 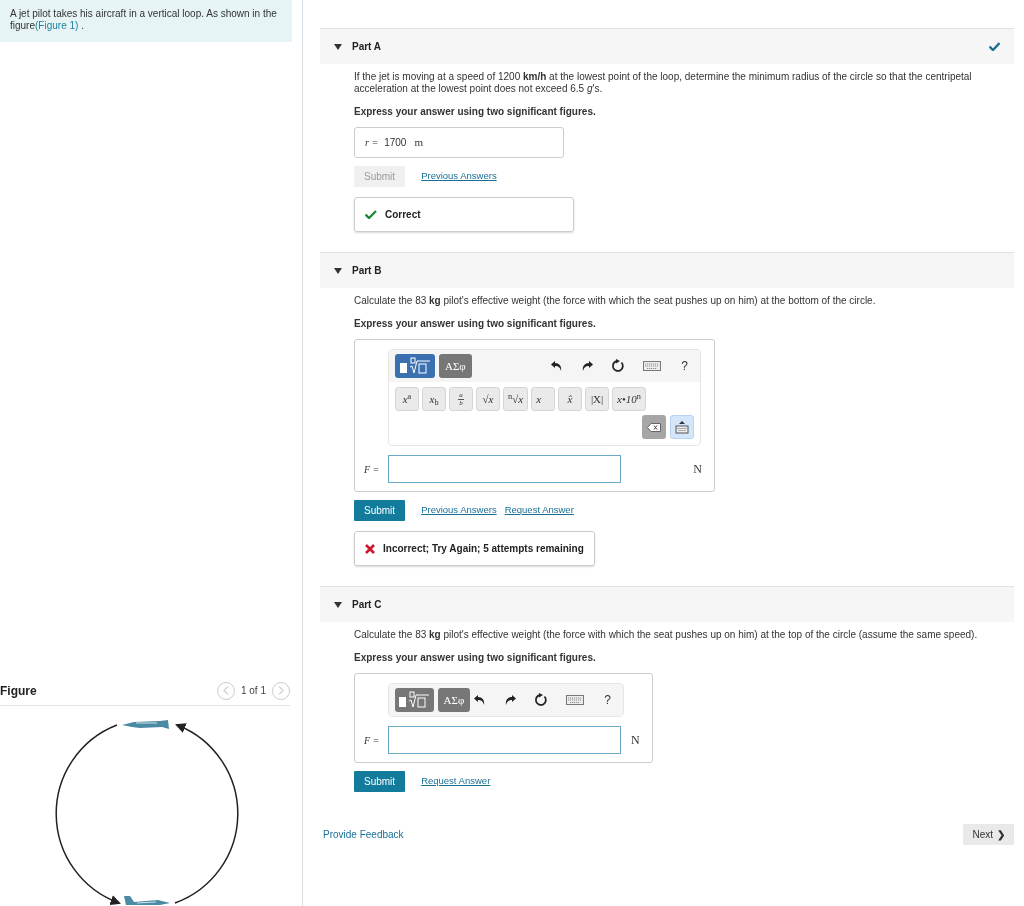 I want to click on intro-text: A jet pilot takes his aircraft in a vertical loop. As shown in the figure(Figure 1) ., so click(x=144, y=20).